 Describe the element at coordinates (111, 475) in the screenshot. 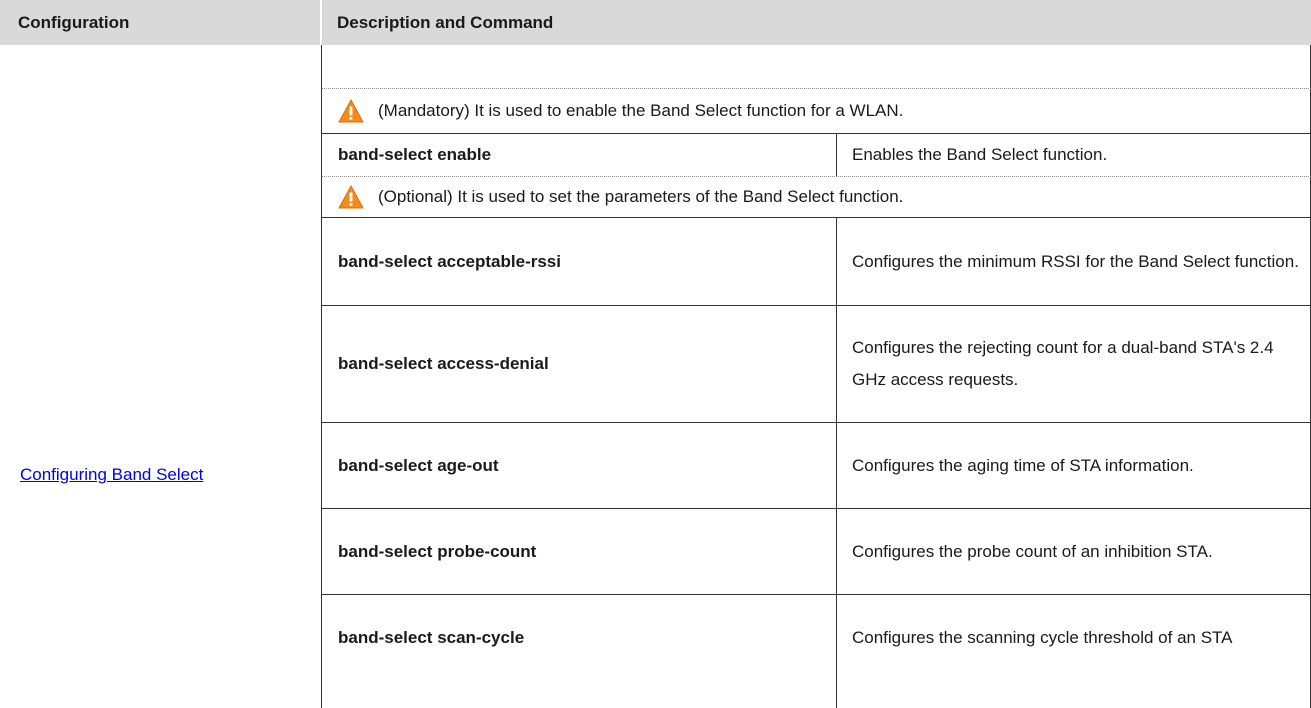

I see `configuring-band-select-link: Configuring Band Select` at that location.